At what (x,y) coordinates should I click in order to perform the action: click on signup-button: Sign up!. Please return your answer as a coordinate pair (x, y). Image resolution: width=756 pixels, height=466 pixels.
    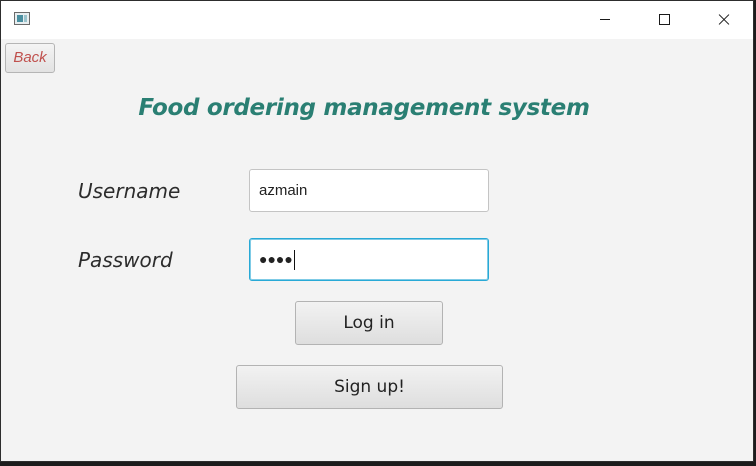
    Looking at the image, I should click on (369, 387).